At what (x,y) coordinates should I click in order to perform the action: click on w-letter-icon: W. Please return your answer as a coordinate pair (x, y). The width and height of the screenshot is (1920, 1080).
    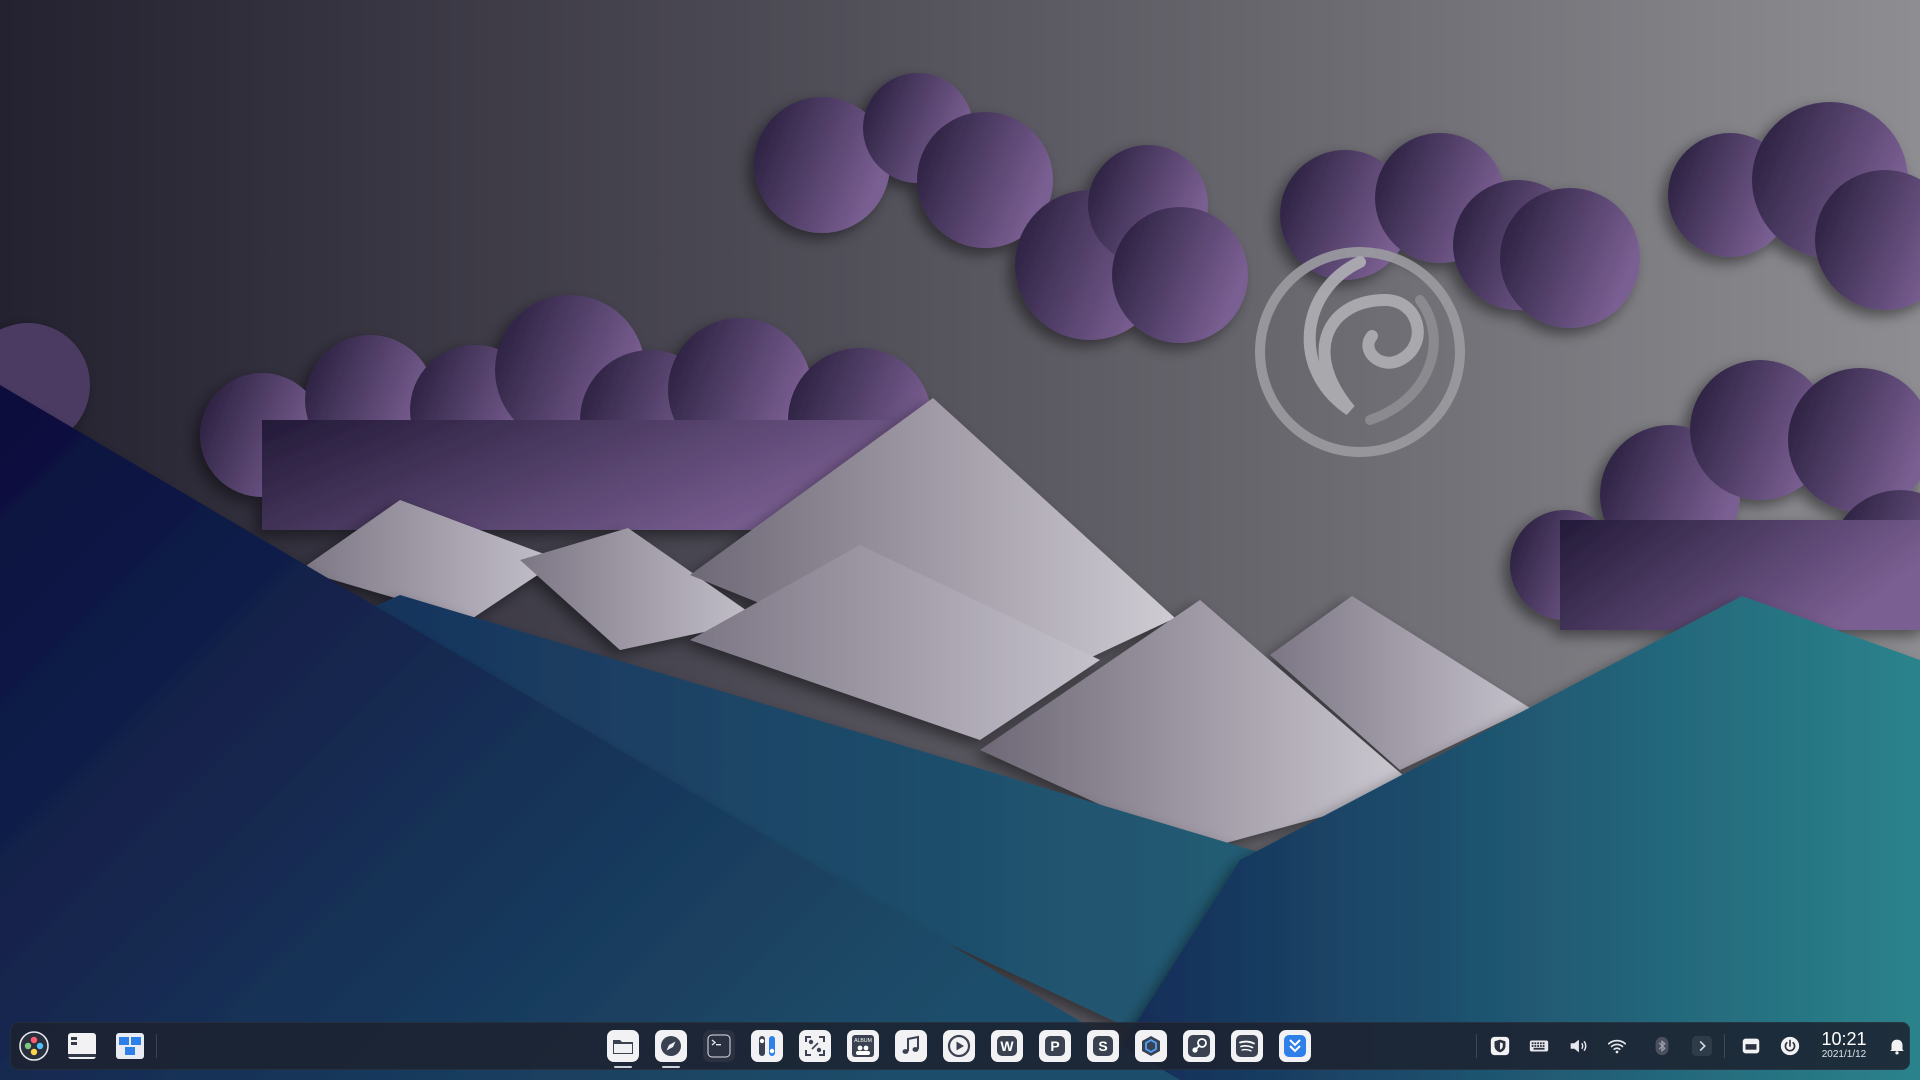
    Looking at the image, I should click on (1007, 1046).